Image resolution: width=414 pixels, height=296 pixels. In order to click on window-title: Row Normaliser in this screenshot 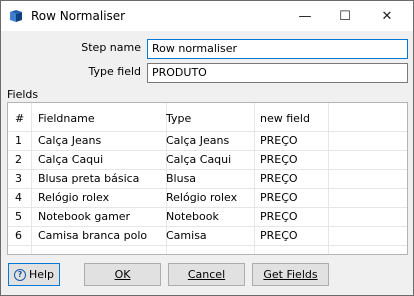, I will do `click(78, 16)`.